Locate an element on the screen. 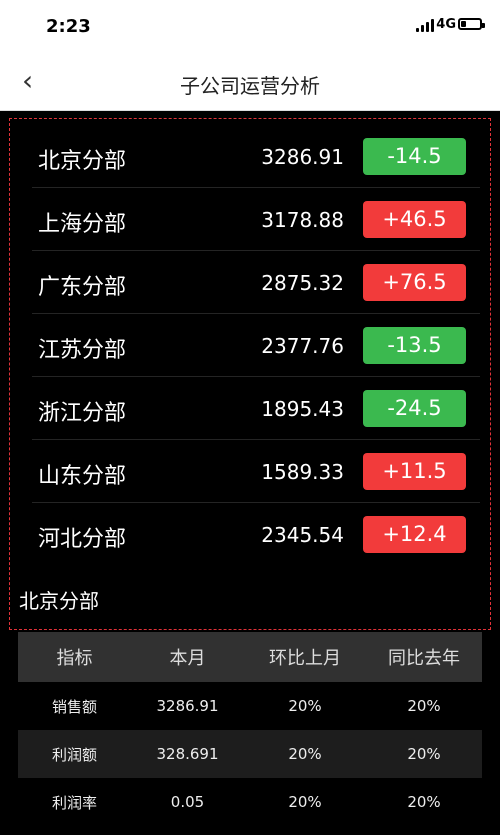 The width and height of the screenshot is (500, 835). branch-name: 浙江分部 is located at coordinates (82, 413).